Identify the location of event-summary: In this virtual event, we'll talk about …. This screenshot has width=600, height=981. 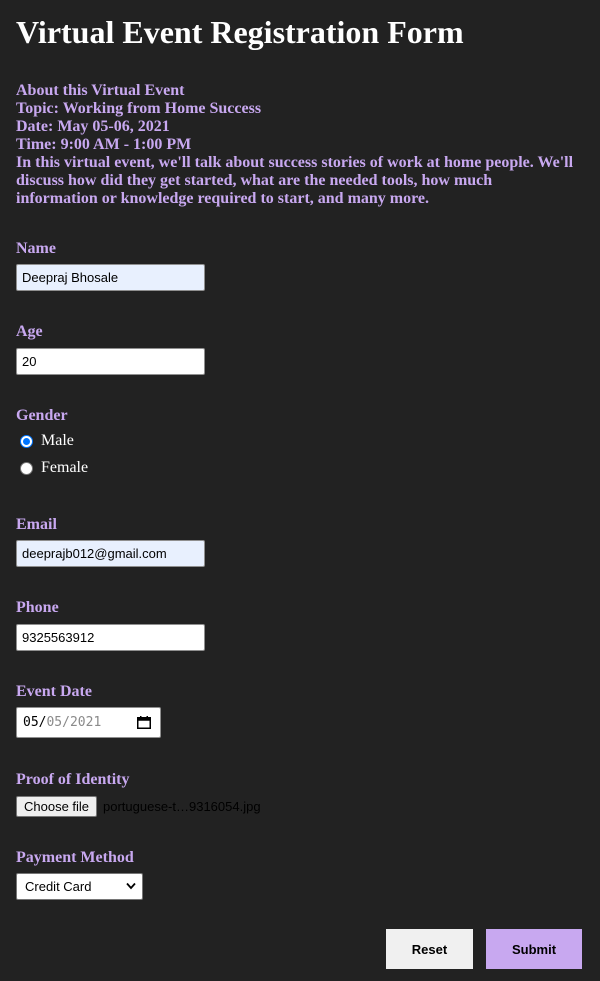
(295, 180).